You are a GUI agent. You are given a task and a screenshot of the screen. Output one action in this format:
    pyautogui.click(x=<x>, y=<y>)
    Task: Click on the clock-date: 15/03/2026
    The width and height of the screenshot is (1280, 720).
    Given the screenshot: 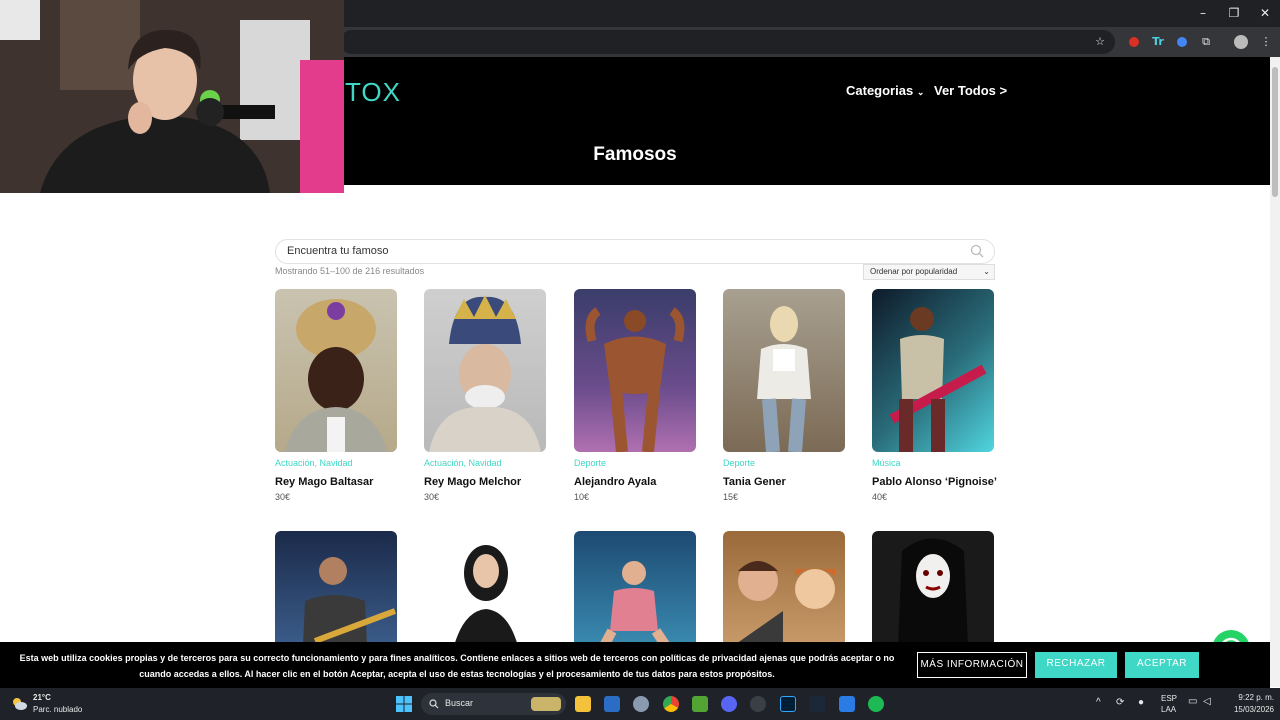 What is the action you would take?
    pyautogui.click(x=1248, y=709)
    